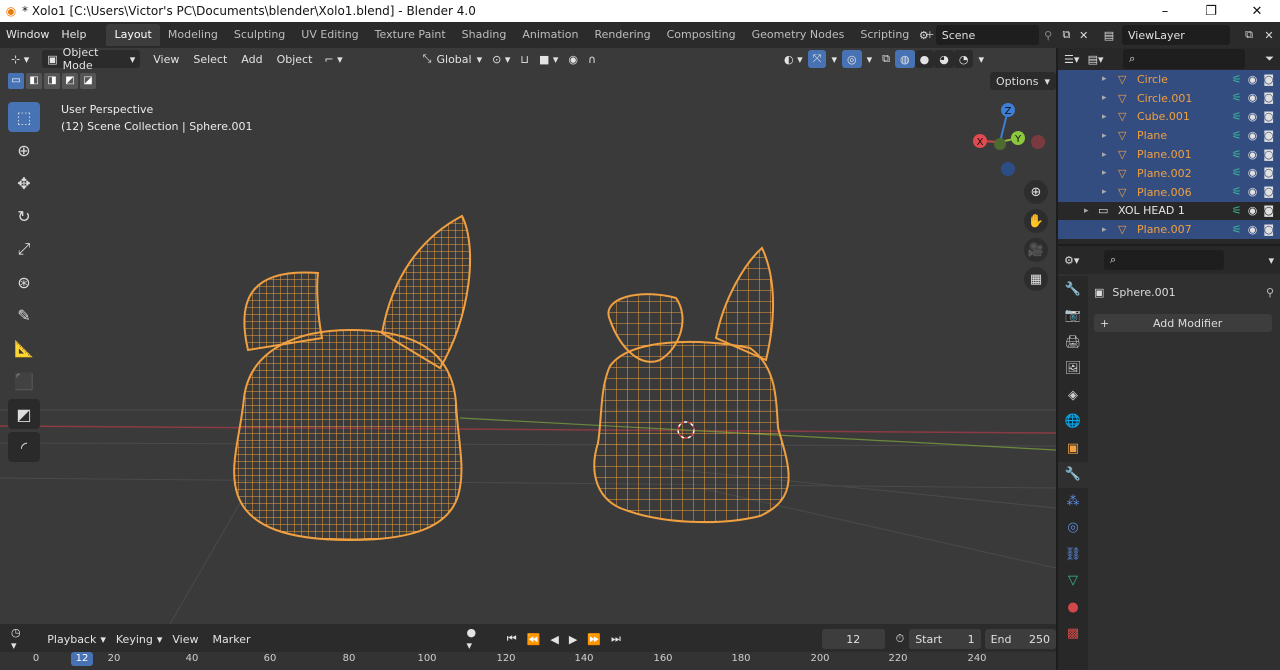 Image resolution: width=1280 pixels, height=670 pixels. What do you see at coordinates (573, 639) in the screenshot?
I see `play-icon: ▶` at bounding box center [573, 639].